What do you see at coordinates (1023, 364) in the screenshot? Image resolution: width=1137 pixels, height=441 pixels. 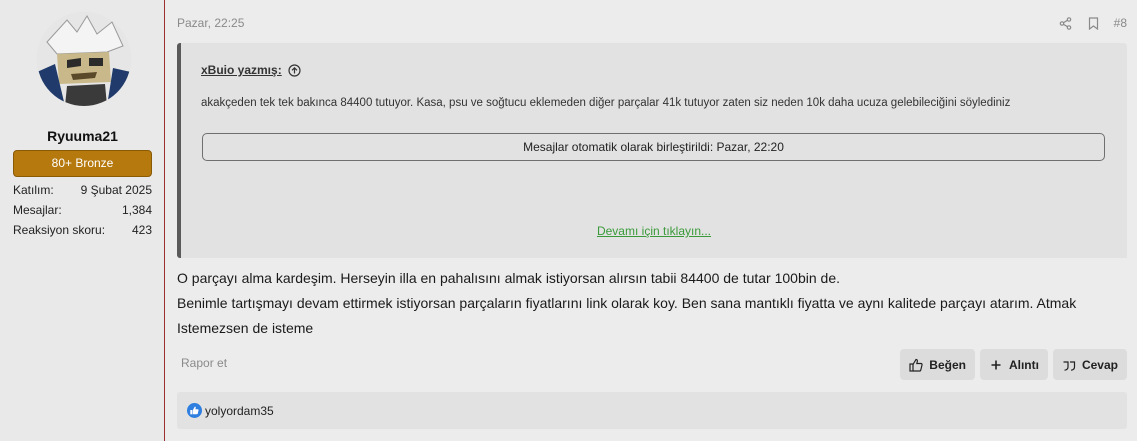 I see `quote-button-label: Alıntı` at bounding box center [1023, 364].